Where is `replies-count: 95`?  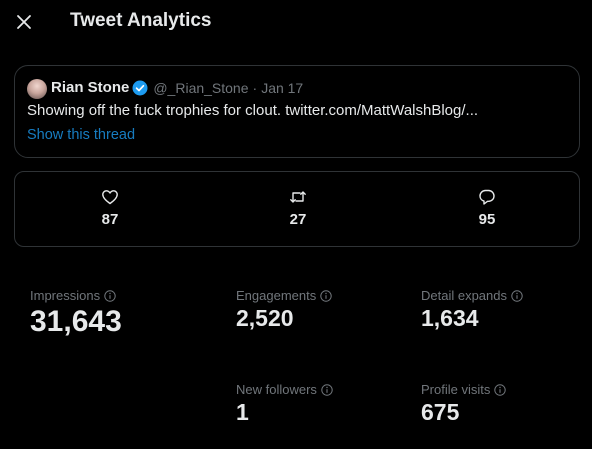
replies-count: 95 is located at coordinates (487, 219).